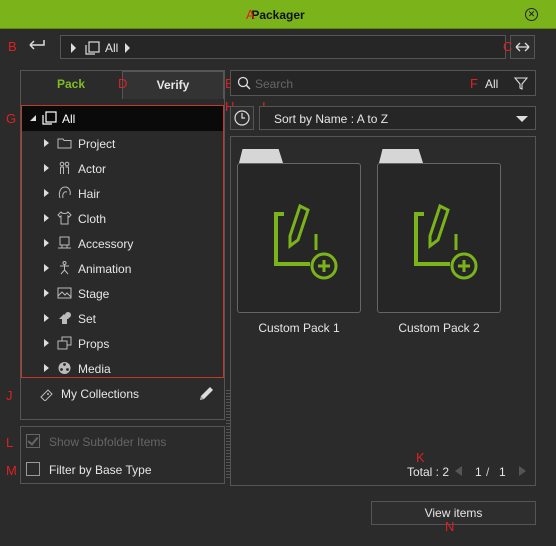 This screenshot has width=556, height=546. Describe the element at coordinates (274, 84) in the screenshot. I see `search-input: Search` at that location.